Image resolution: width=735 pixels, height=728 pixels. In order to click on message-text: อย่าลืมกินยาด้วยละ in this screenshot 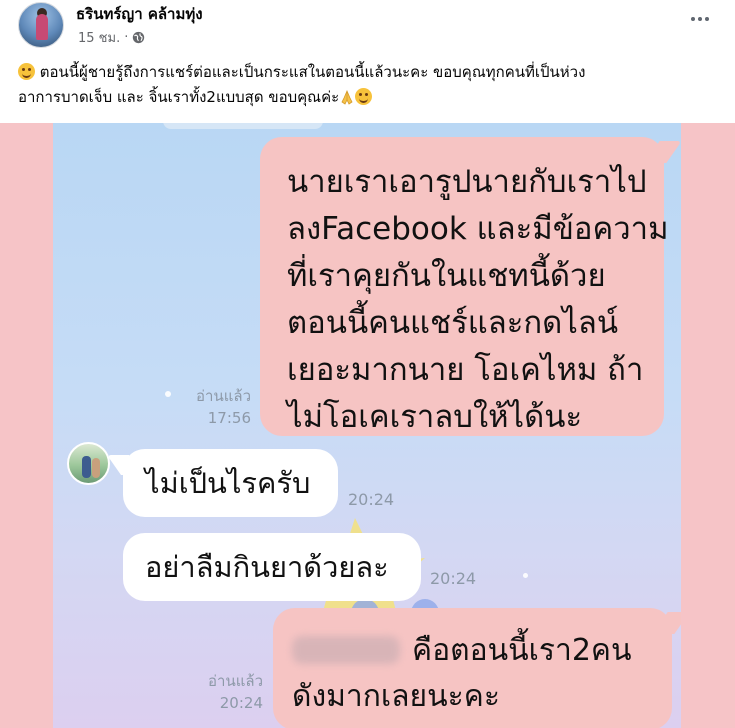, I will do `click(267, 567)`.